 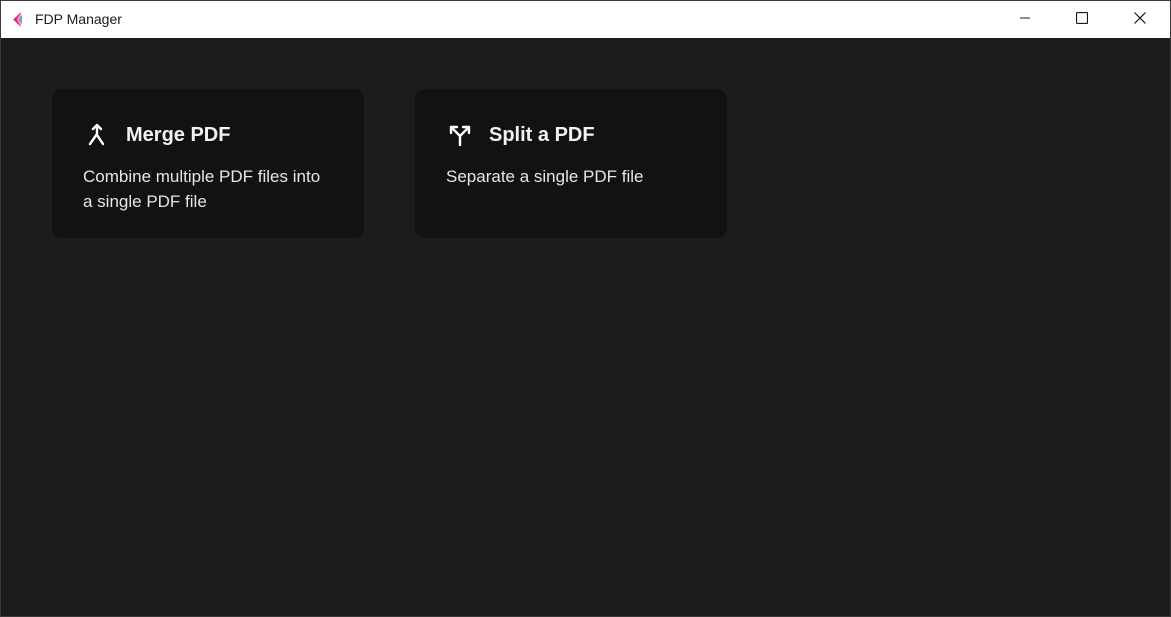 I want to click on merge-pdf-title: Merge PDF, so click(x=178, y=135).